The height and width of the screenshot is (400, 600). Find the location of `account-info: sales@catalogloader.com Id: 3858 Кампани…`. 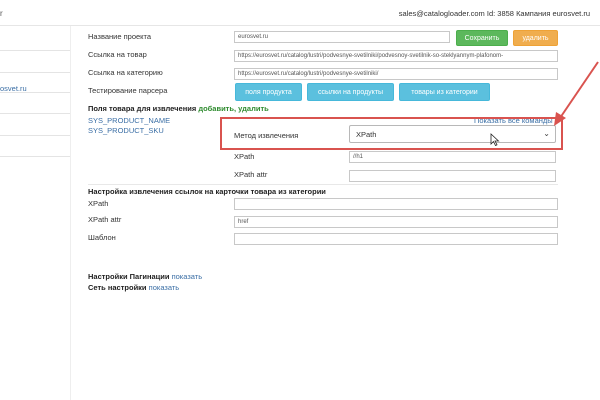

account-info: sales@catalogloader.com Id: 3858 Кампани… is located at coordinates (494, 13).